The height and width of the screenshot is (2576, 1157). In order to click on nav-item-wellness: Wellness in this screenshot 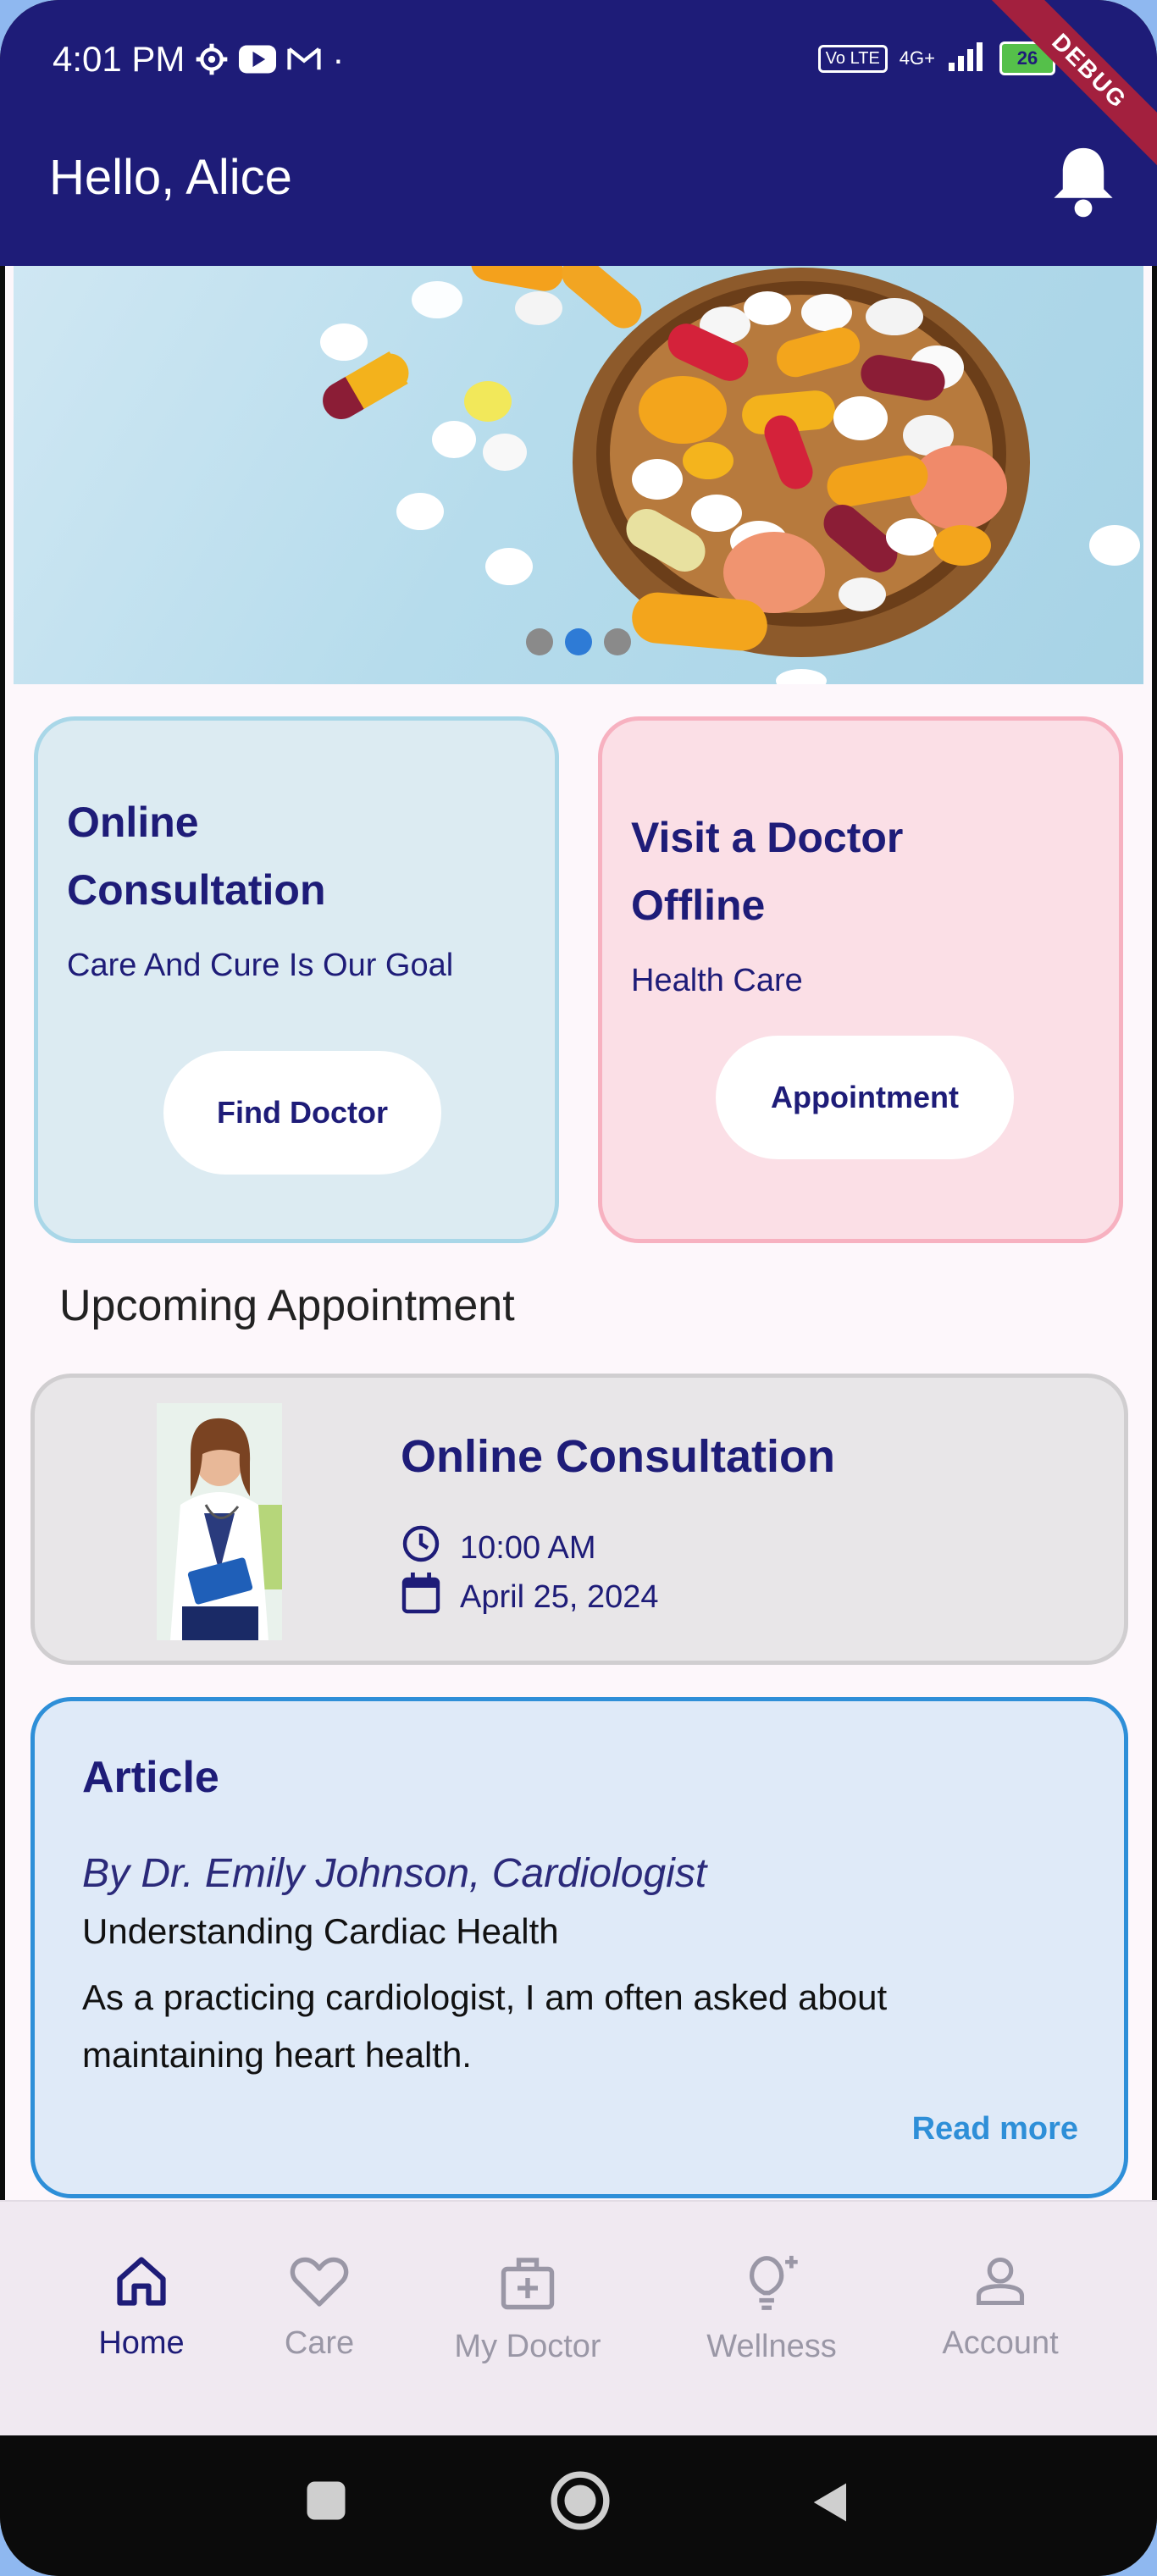, I will do `click(772, 2309)`.